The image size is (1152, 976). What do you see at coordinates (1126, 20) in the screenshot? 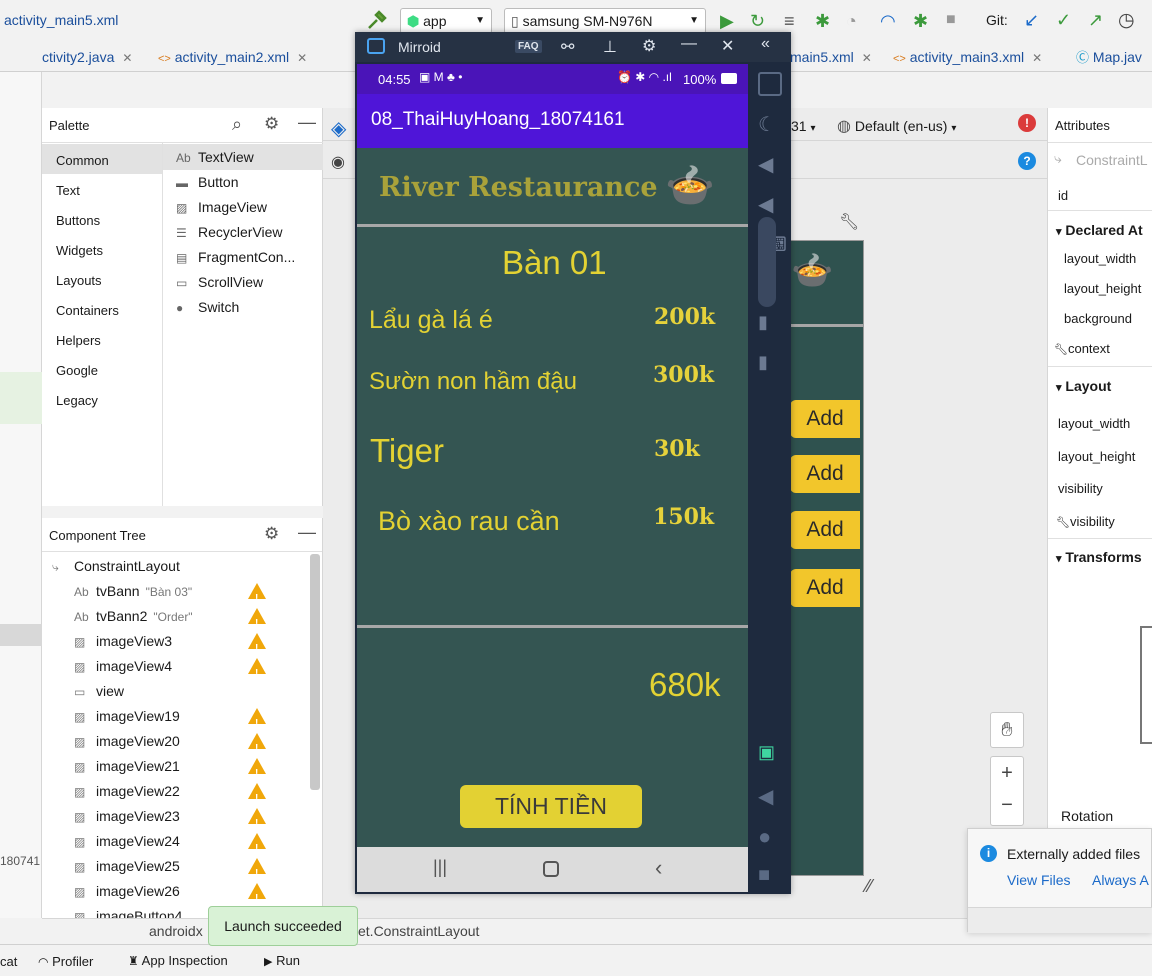
I see `history-icon: ◷` at bounding box center [1126, 20].